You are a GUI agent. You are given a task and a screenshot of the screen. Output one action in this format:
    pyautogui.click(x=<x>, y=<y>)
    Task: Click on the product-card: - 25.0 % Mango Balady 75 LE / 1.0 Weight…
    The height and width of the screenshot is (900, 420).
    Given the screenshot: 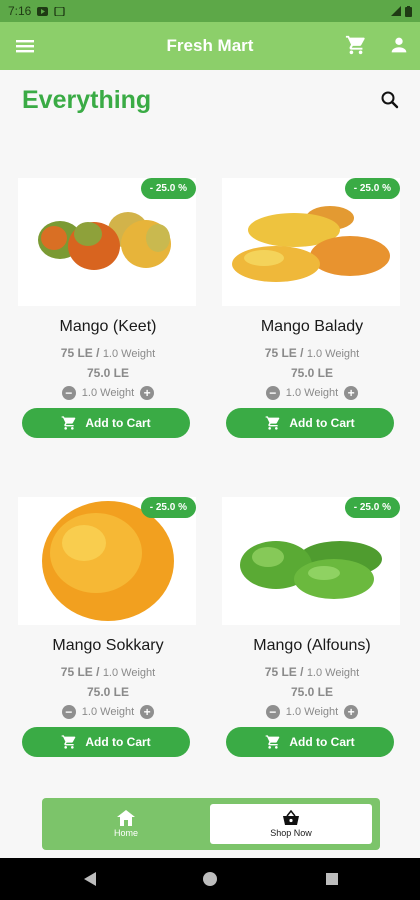 What is the action you would take?
    pyautogui.click(x=312, y=309)
    